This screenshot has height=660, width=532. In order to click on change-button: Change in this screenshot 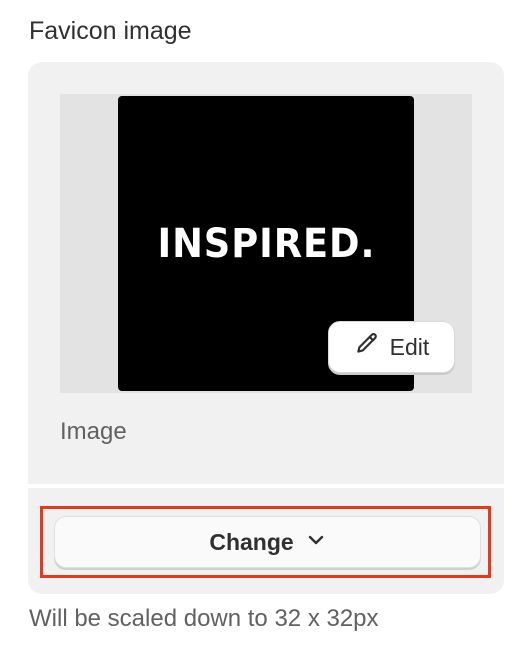, I will do `click(267, 542)`.